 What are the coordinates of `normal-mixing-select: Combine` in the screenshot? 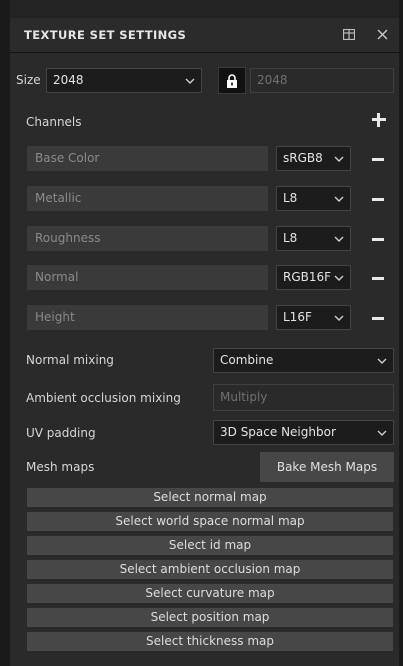 It's located at (303, 360).